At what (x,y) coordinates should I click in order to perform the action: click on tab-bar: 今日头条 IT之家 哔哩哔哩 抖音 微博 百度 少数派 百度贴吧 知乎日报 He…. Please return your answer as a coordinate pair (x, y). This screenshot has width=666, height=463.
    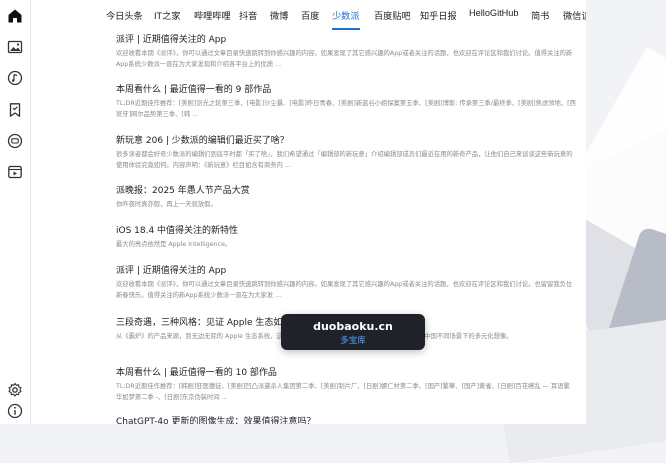
    Looking at the image, I should click on (308, 15).